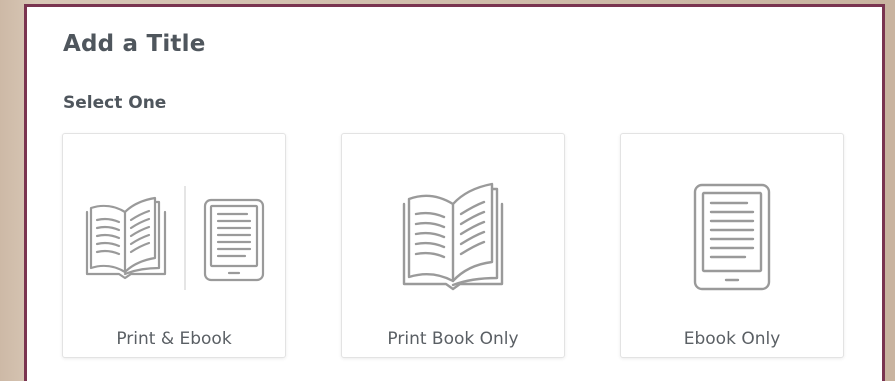 Image resolution: width=895 pixels, height=381 pixels. I want to click on option-label: Print & Ebook, so click(174, 339).